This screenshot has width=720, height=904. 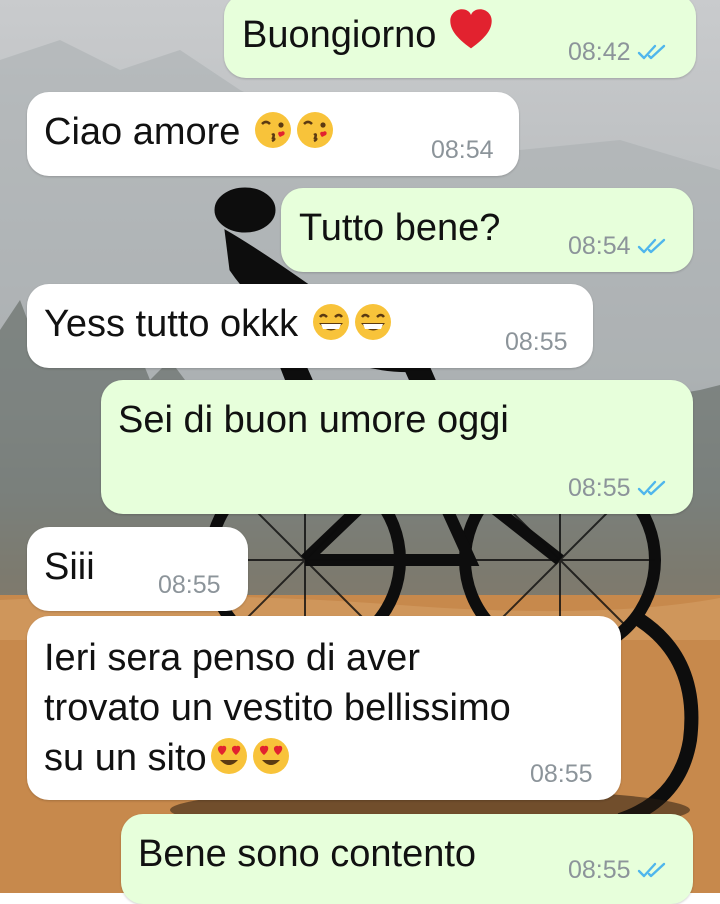 What do you see at coordinates (400, 228) in the screenshot?
I see `message-text: Tutto bene?` at bounding box center [400, 228].